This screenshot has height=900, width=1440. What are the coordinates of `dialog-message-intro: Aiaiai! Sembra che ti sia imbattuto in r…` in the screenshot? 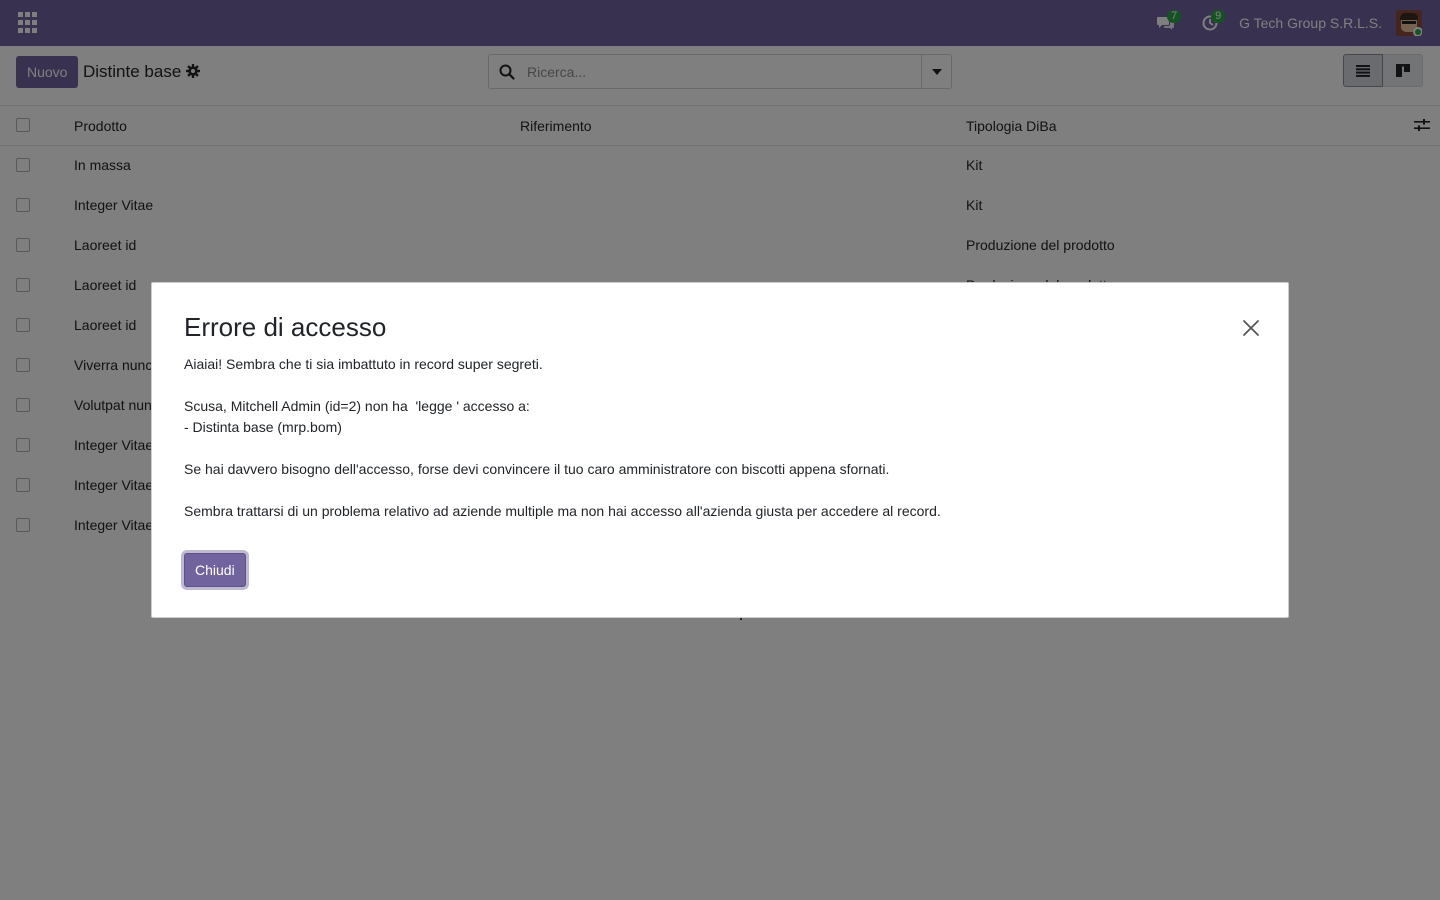 It's located at (363, 364).